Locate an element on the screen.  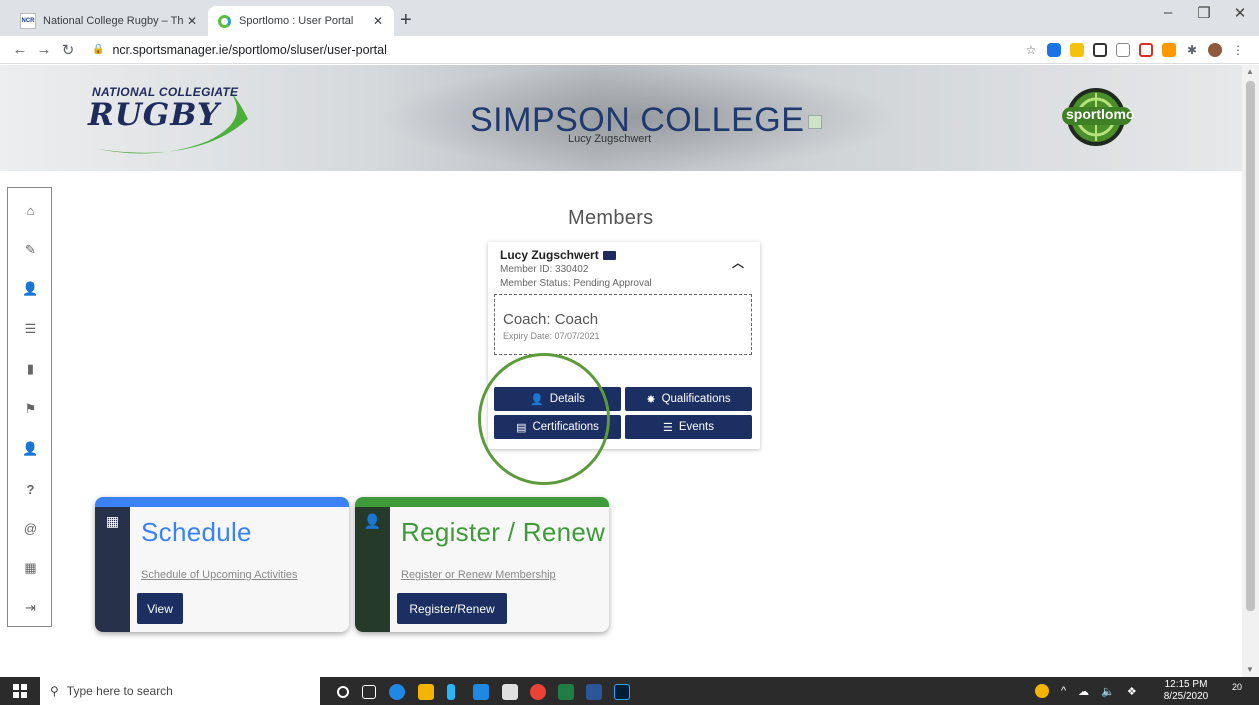
page-scrollbar: ▲ ▼ is located at coordinates (1250, 371).